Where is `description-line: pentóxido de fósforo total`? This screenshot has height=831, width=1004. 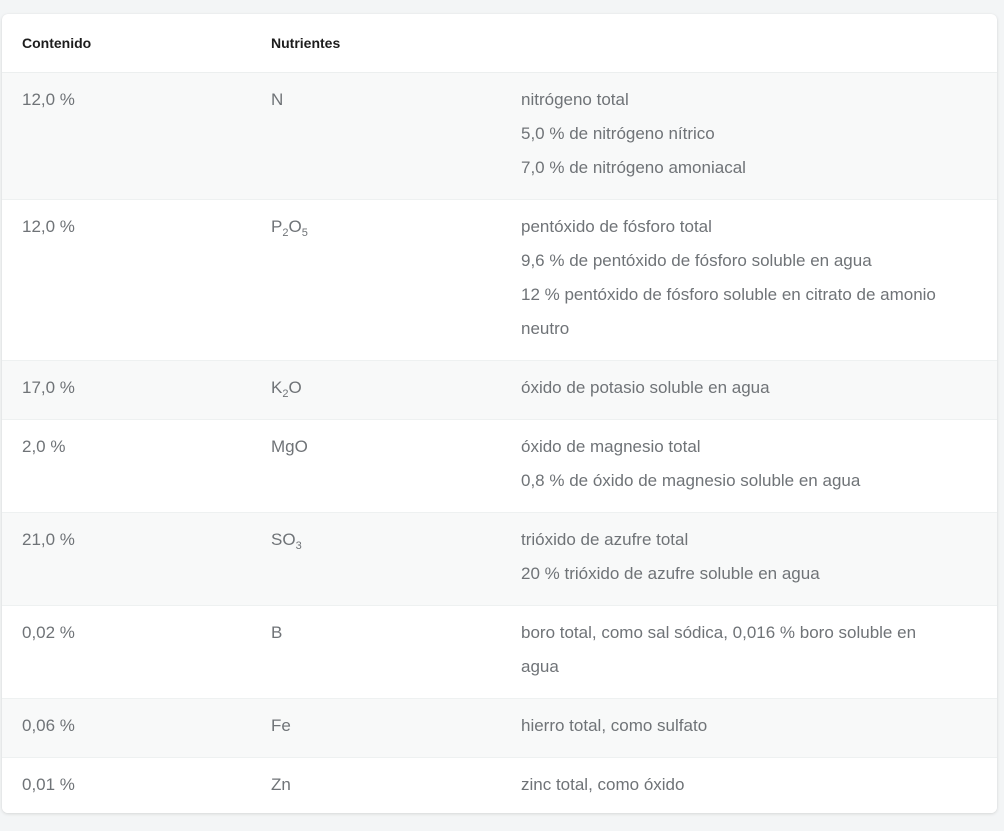 description-line: pentóxido de fósforo total is located at coordinates (616, 226).